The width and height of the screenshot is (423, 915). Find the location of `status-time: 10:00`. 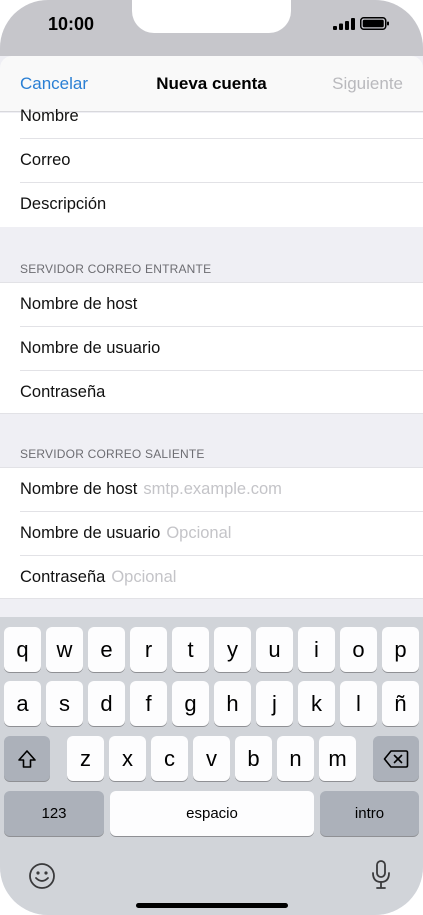

status-time: 10:00 is located at coordinates (71, 24).